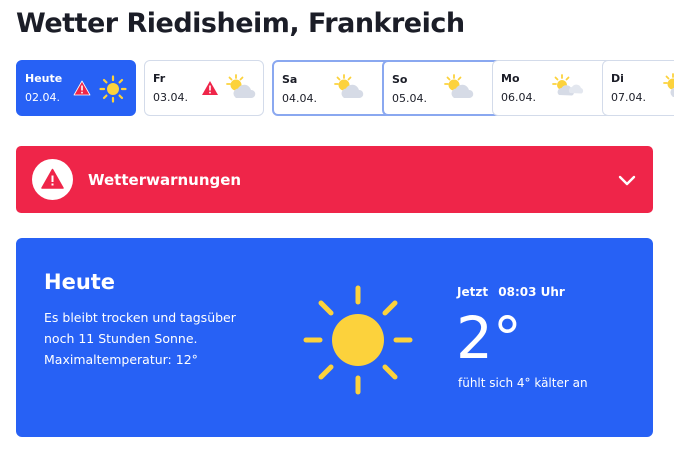 This screenshot has width=674, height=453. I want to click on day-name: Heute, so click(44, 78).